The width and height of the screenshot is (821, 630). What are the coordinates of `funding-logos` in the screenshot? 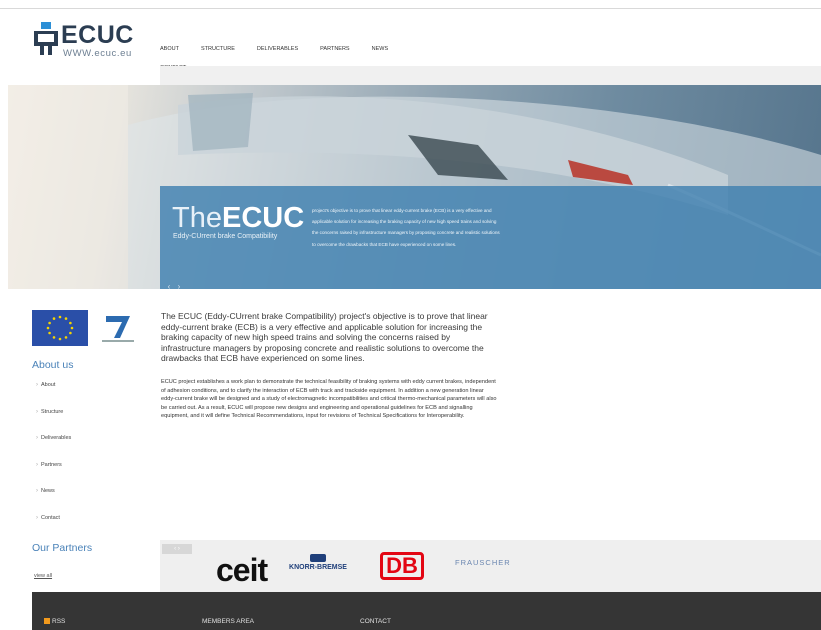 It's located at (85, 329).